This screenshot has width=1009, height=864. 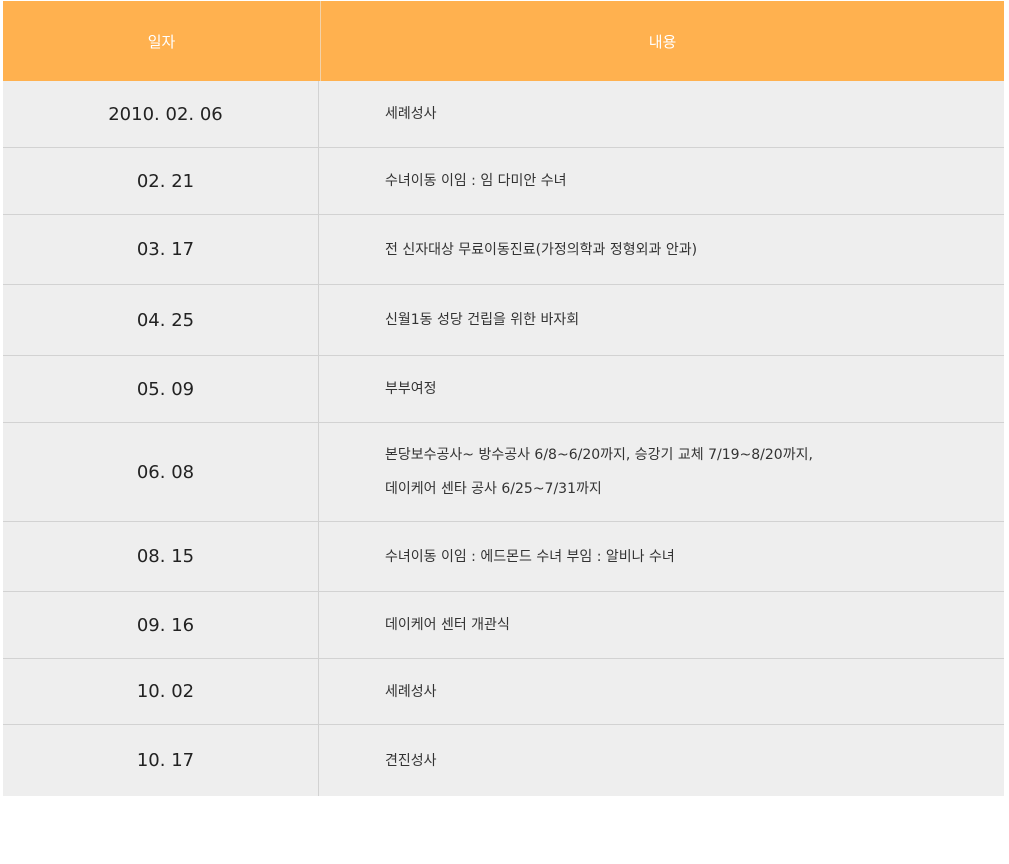 I want to click on table-row: 02. 21 수녀이동 이임 : 임 다미안 수녀, so click(x=503, y=181).